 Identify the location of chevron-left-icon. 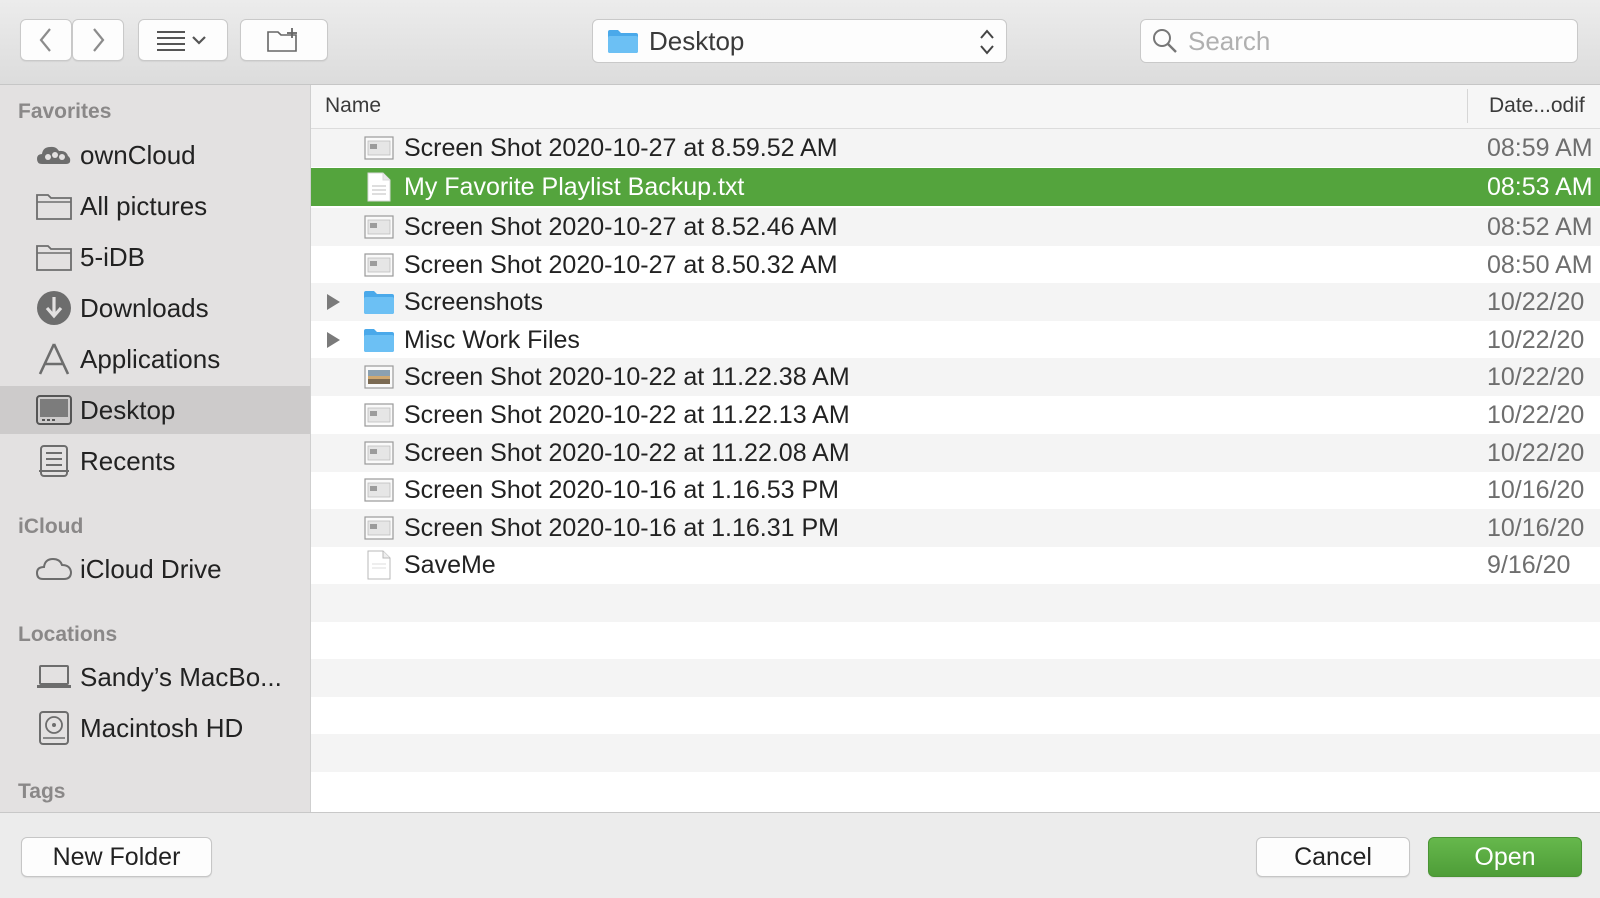
(45, 40).